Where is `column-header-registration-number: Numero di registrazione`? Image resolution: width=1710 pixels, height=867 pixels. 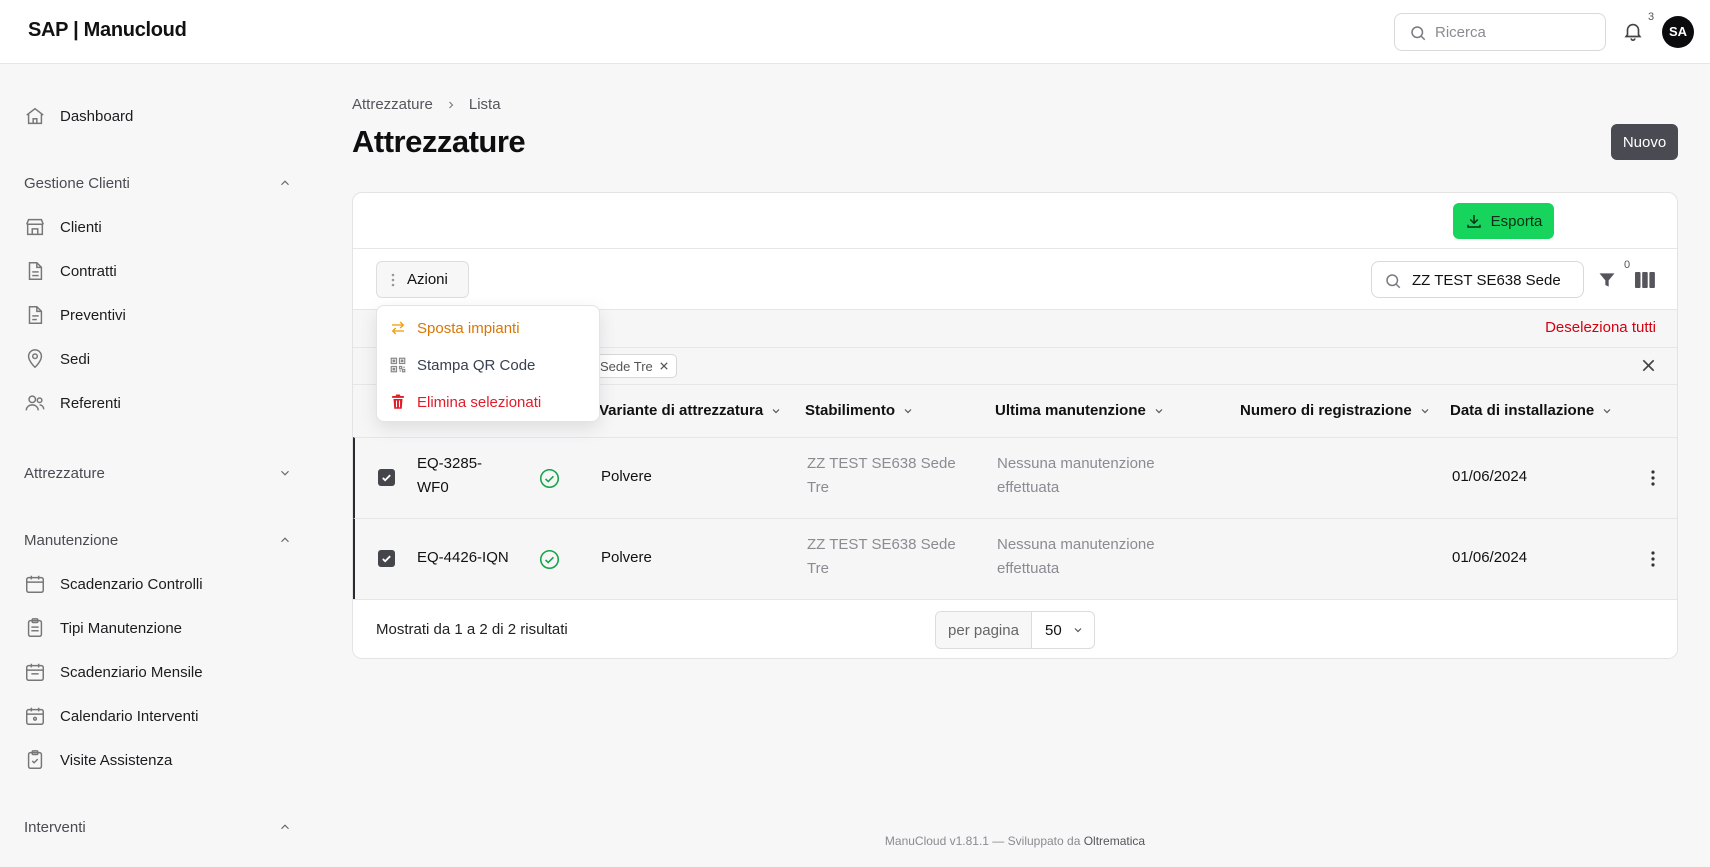
column-header-registration-number: Numero di registrazione is located at coordinates (1335, 410).